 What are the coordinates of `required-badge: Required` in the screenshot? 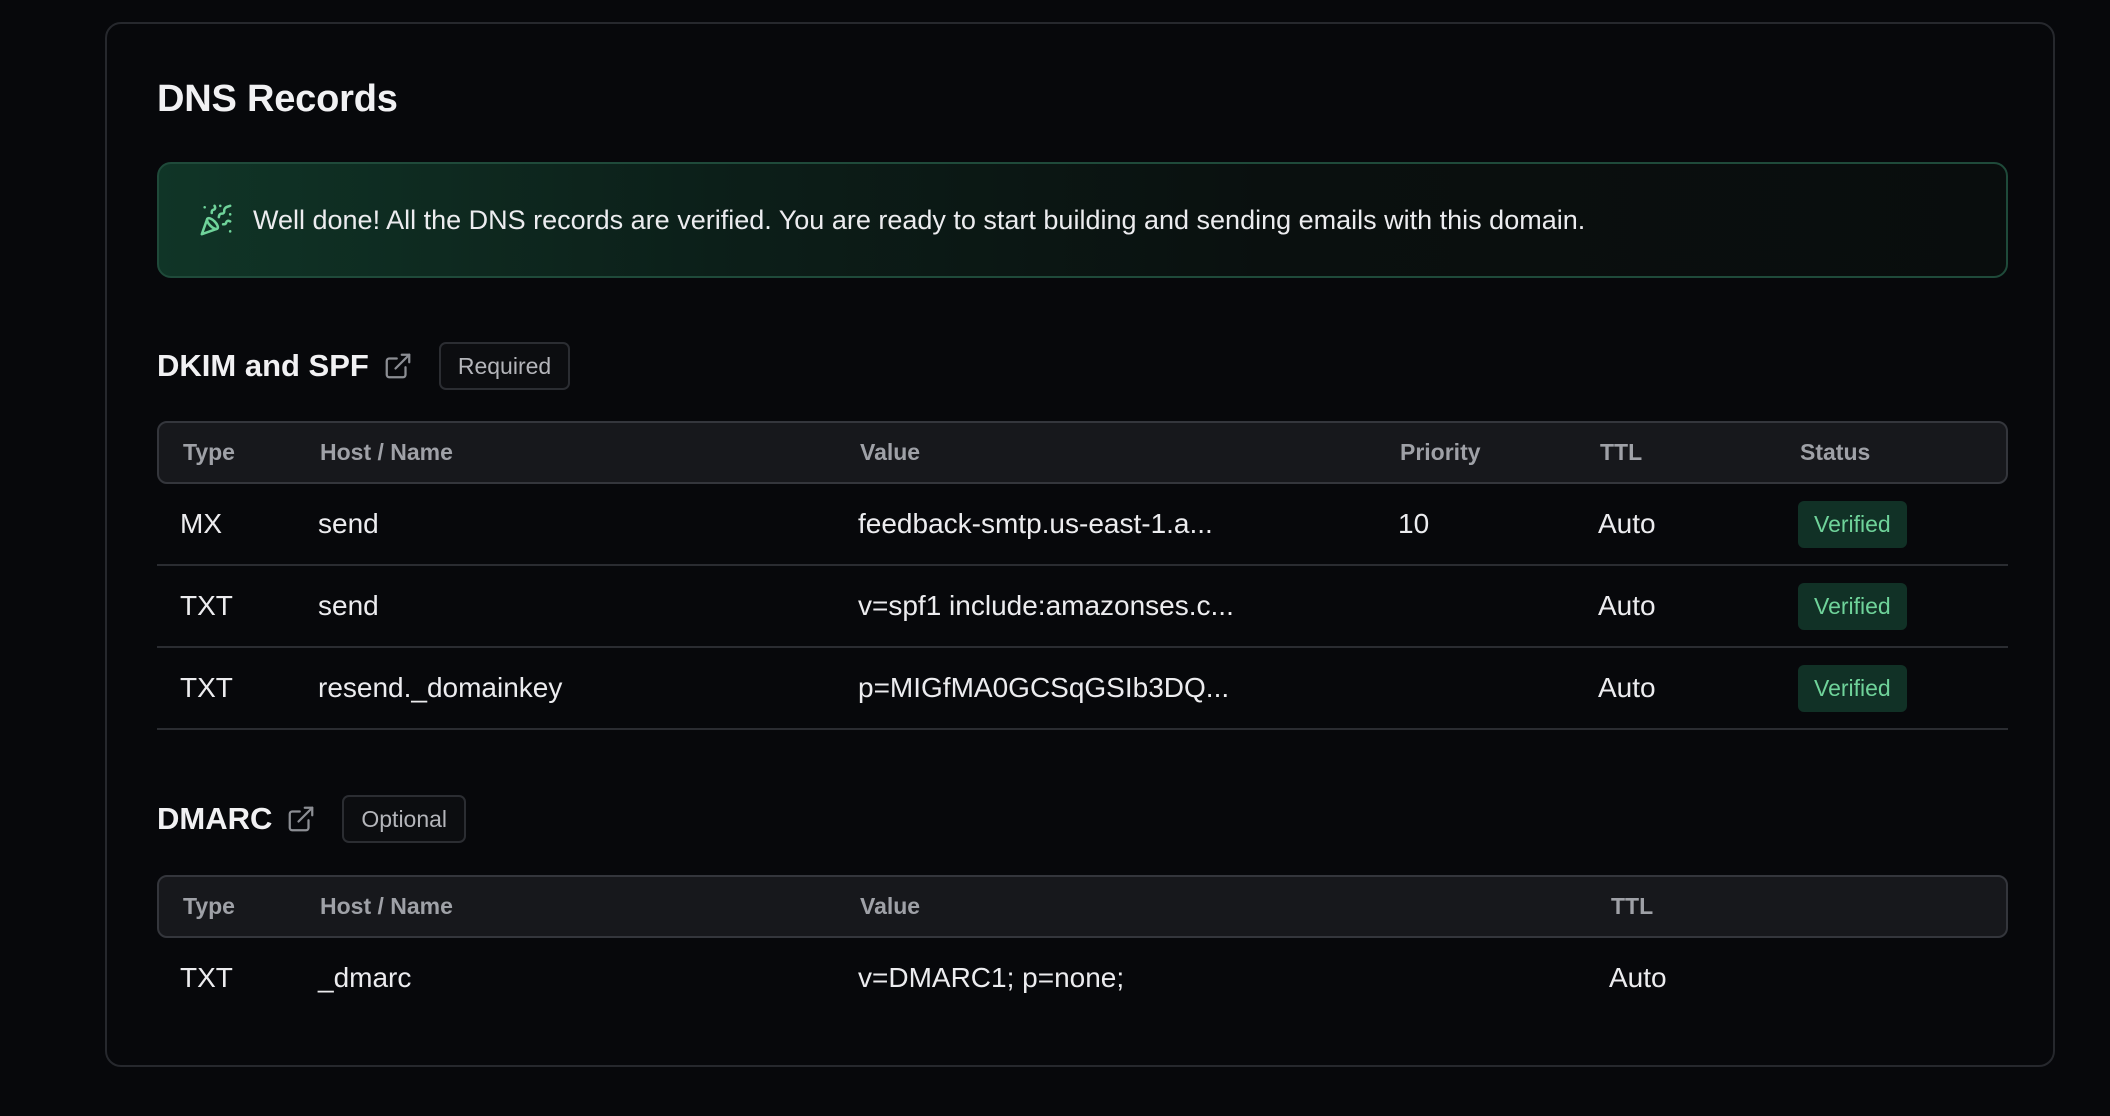 It's located at (504, 366).